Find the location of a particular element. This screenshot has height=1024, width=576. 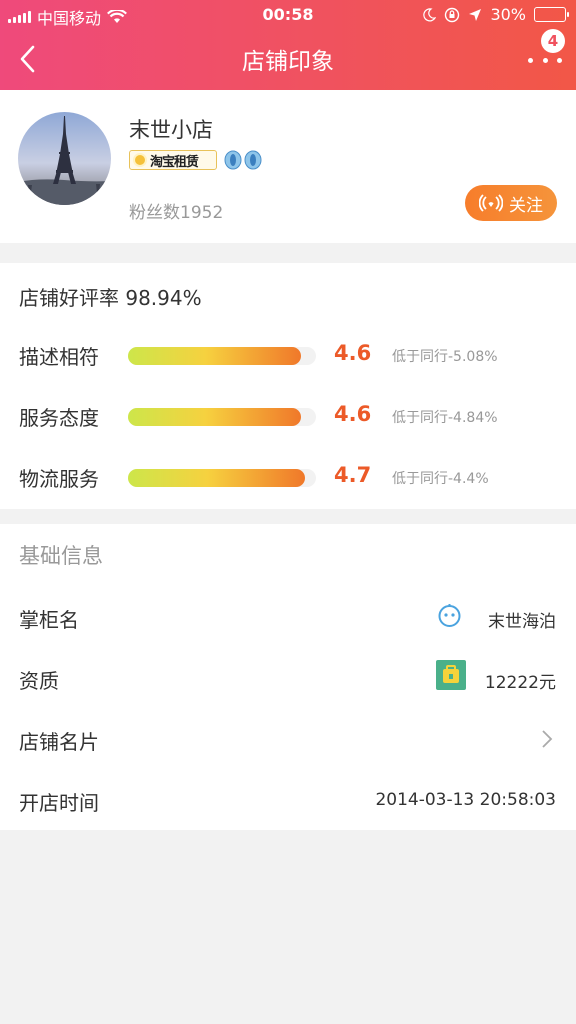

more-button is located at coordinates (545, 60).